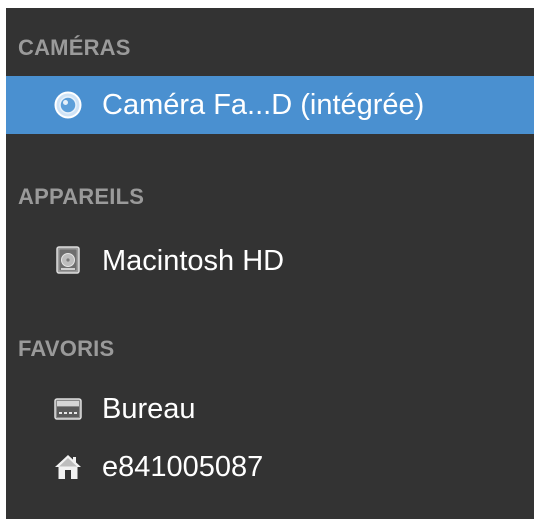 The width and height of the screenshot is (540, 523). What do you see at coordinates (81, 196) in the screenshot?
I see `section-header-appareils: APPAREILS` at bounding box center [81, 196].